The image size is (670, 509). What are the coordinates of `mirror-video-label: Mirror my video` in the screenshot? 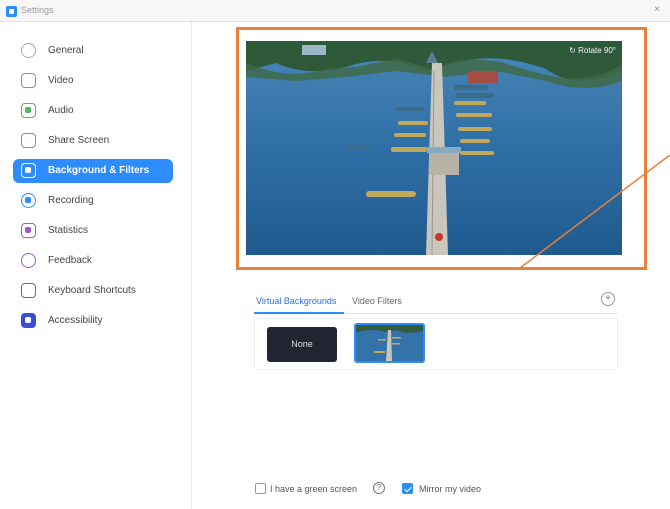 It's located at (450, 489).